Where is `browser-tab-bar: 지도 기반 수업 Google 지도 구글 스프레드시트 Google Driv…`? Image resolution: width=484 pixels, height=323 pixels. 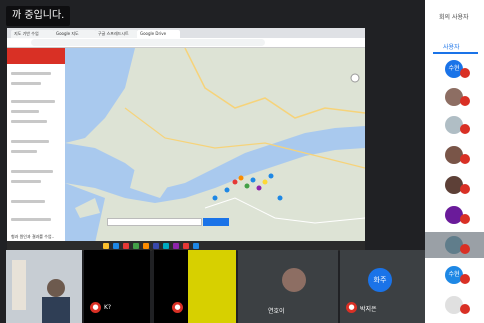
browser-tab-bar: 지도 기반 수업 Google 지도 구글 스프레드시트 Google Driv… is located at coordinates (186, 33).